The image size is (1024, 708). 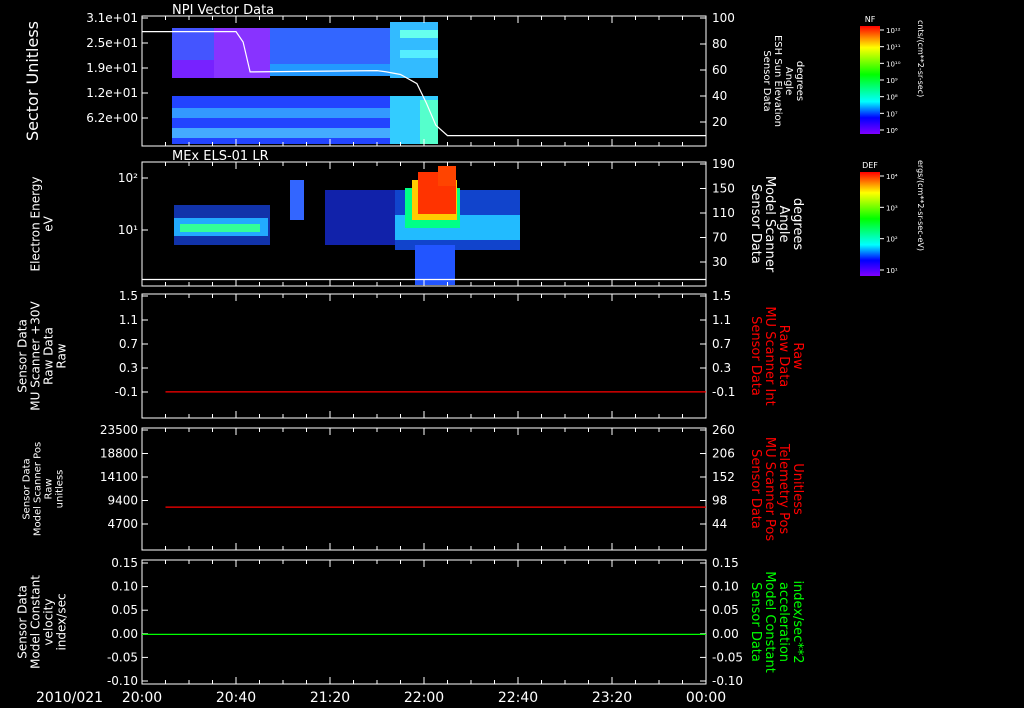 I want to click on panel3-ytick-label: 0.3, so click(x=128, y=368).